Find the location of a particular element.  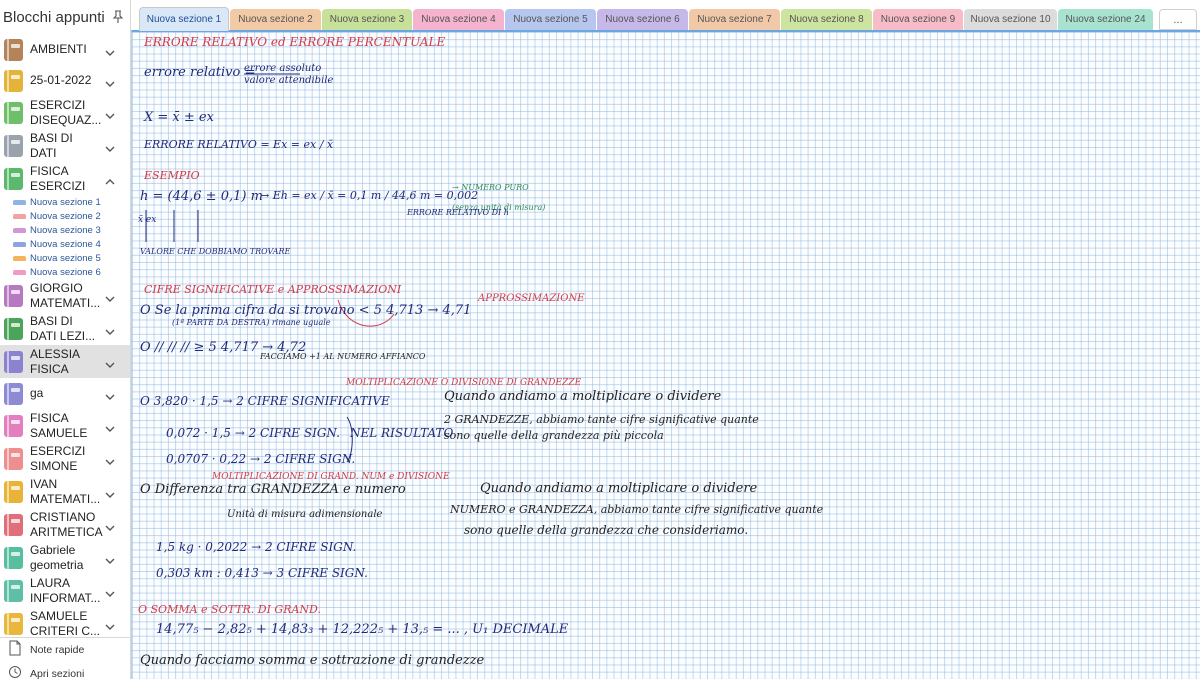

notebook-cristiano-aritmetica: CRISTIANO ARITMETICA is located at coordinates (65, 524).